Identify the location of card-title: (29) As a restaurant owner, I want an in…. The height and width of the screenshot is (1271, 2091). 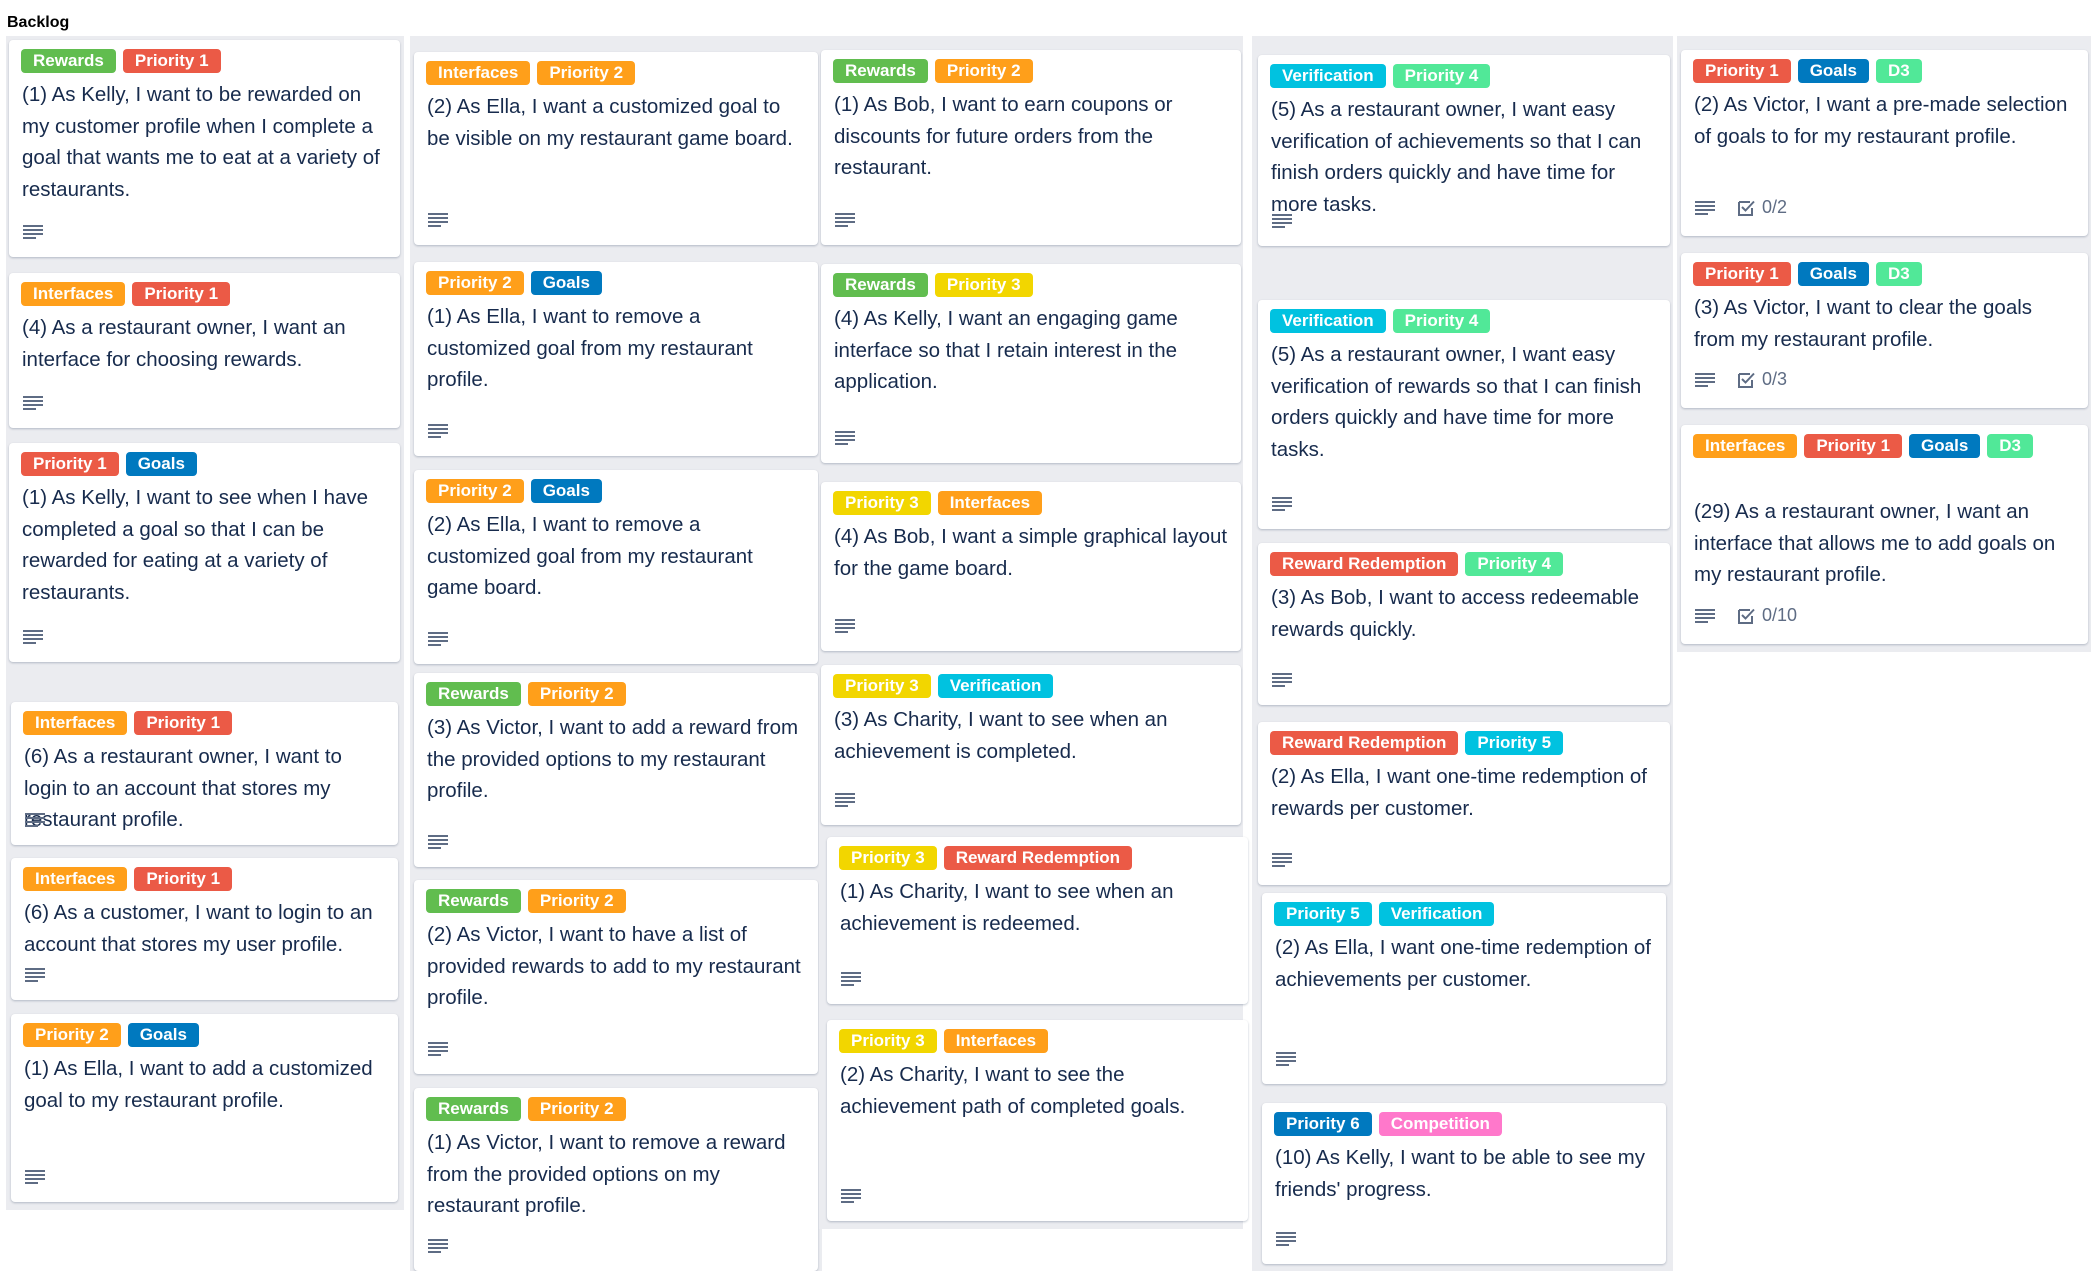
(1875, 543).